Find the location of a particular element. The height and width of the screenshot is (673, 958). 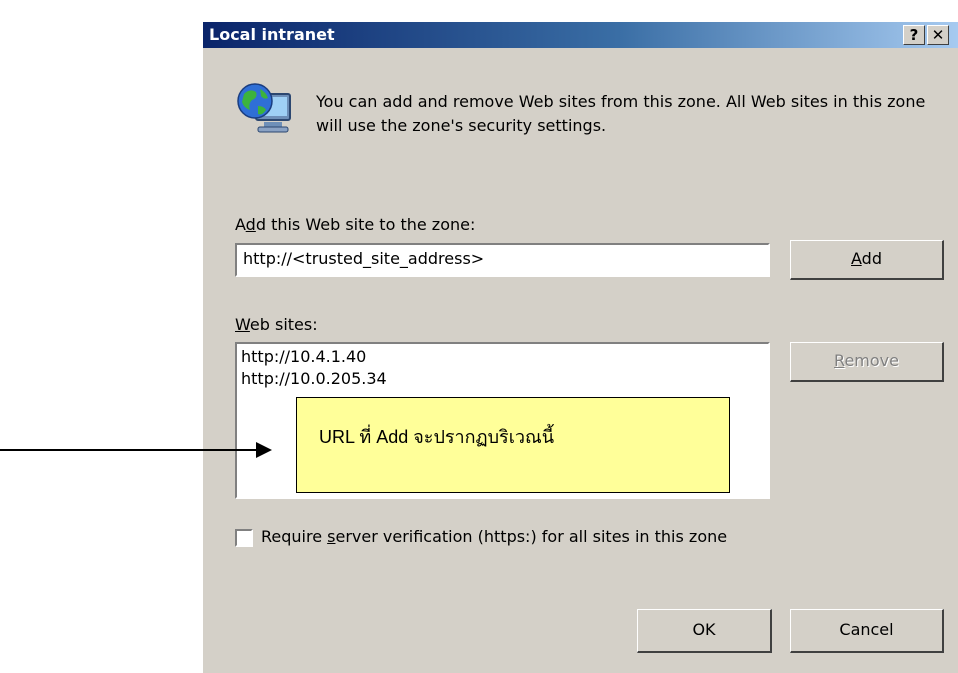

close-button: ✕ is located at coordinates (938, 35).